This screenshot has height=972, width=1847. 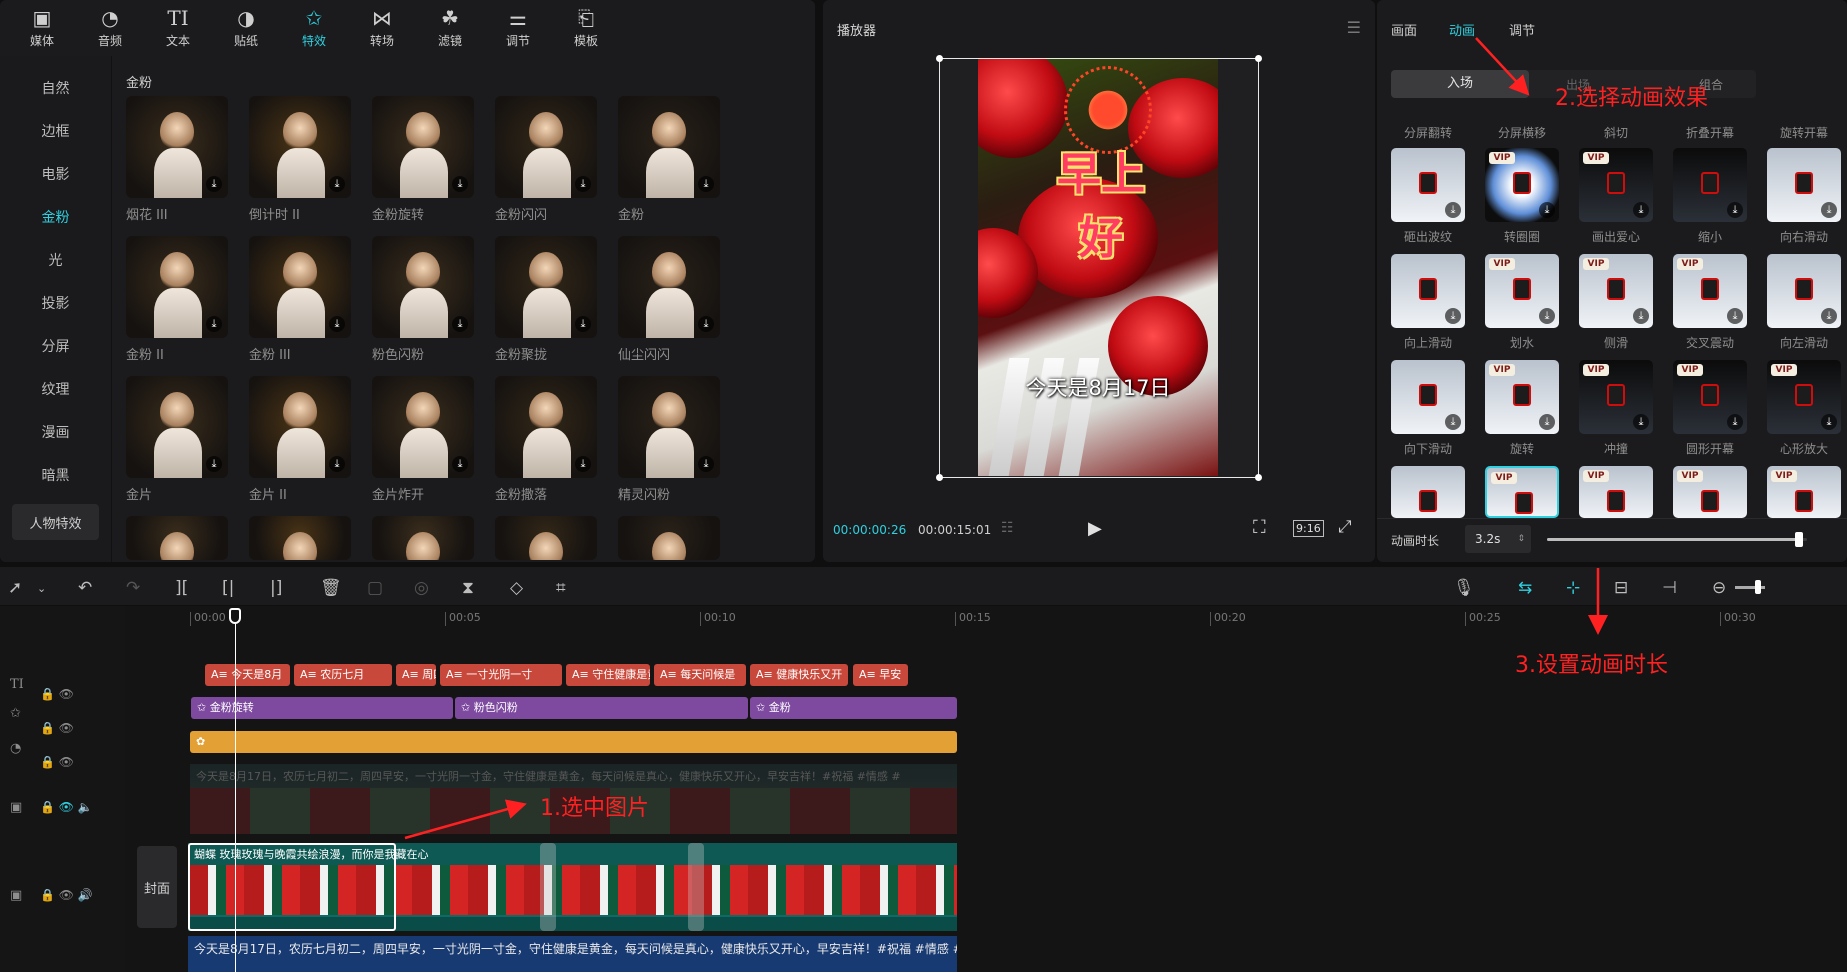 I want to click on annotation-step3: 3.设置动画时长, so click(x=1591, y=665).